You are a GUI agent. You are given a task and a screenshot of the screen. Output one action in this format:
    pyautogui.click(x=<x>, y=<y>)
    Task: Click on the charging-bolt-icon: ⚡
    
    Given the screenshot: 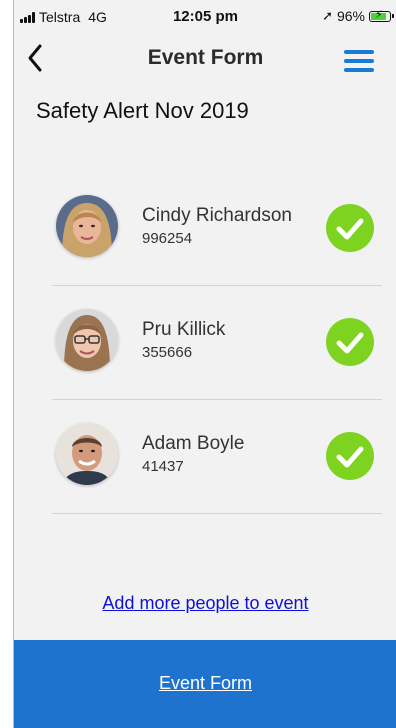 What is the action you would take?
    pyautogui.click(x=379, y=14)
    